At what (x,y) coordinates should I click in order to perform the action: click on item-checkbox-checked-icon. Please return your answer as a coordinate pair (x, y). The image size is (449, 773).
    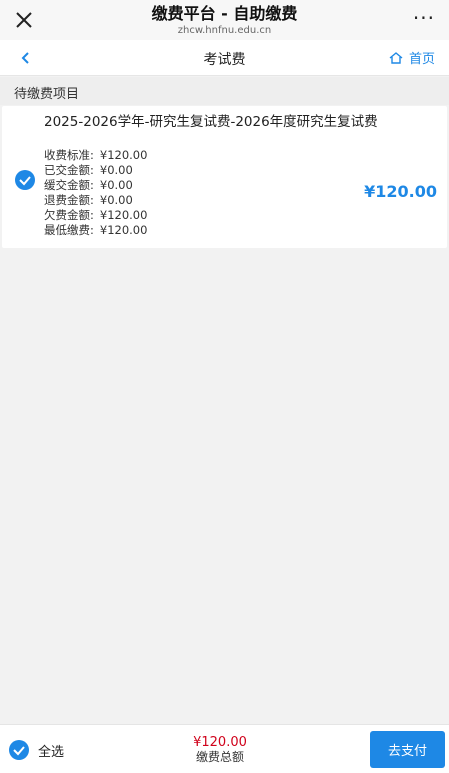
    Looking at the image, I should click on (25, 180).